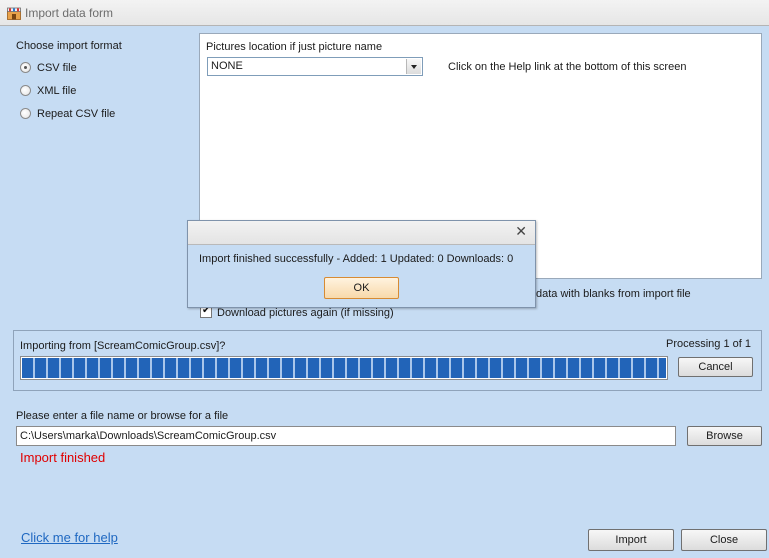 The image size is (769, 558). I want to click on radio-xml-file, so click(25, 90).